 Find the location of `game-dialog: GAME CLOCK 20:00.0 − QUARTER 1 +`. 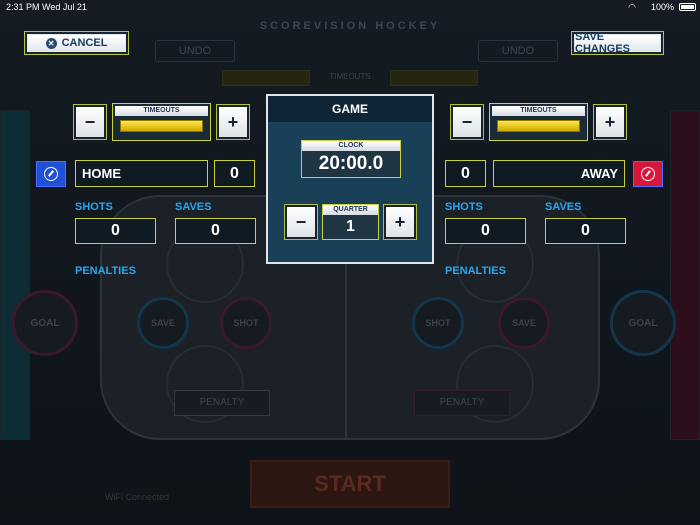

game-dialog: GAME CLOCK 20:00.0 − QUARTER 1 + is located at coordinates (350, 179).